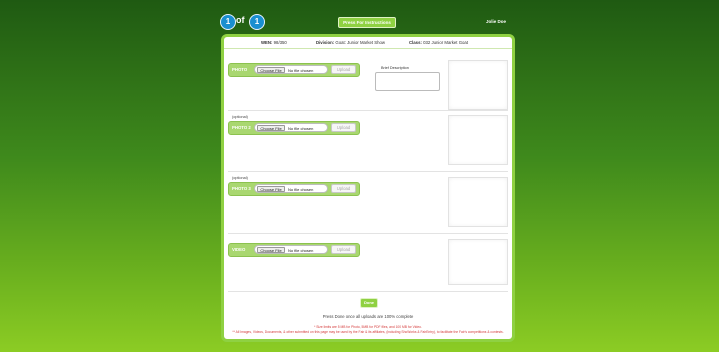 The height and width of the screenshot is (352, 719). I want to click on wen-info: WEN: 98/350, so click(274, 42).